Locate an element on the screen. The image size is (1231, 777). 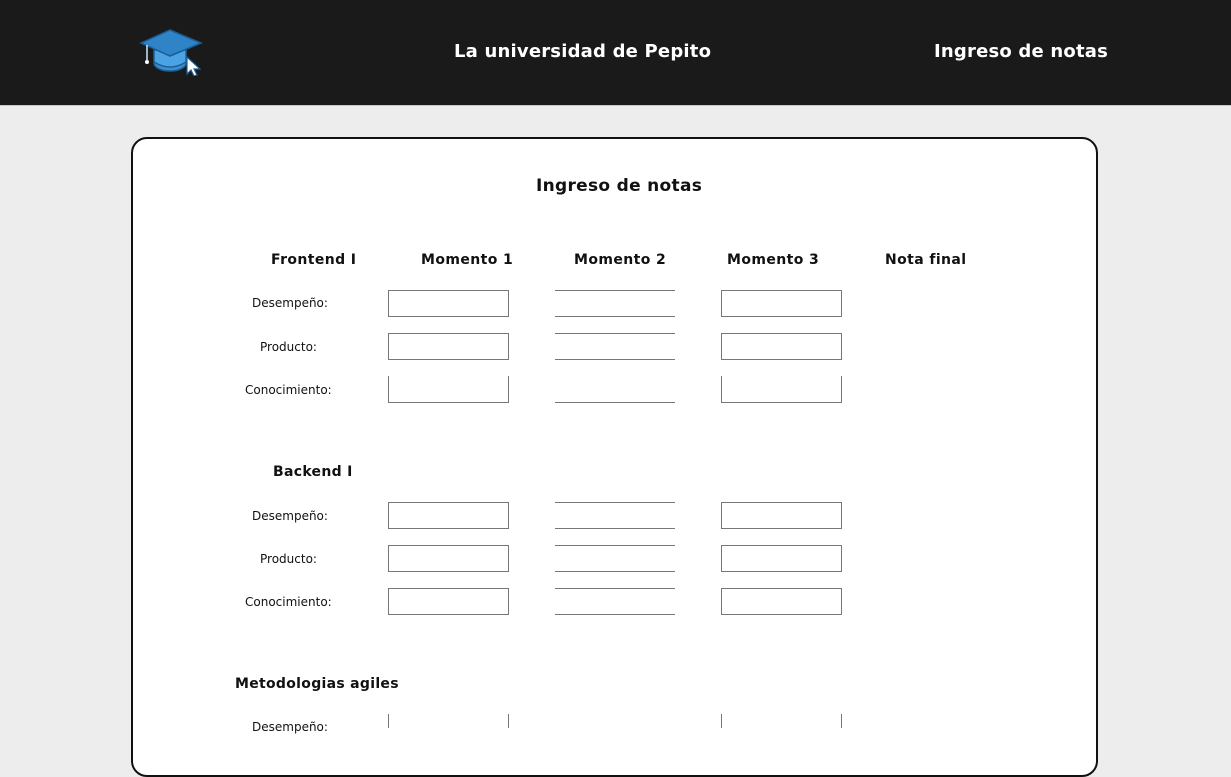
frontend-conocimiento-momento-3-input is located at coordinates (781, 389).